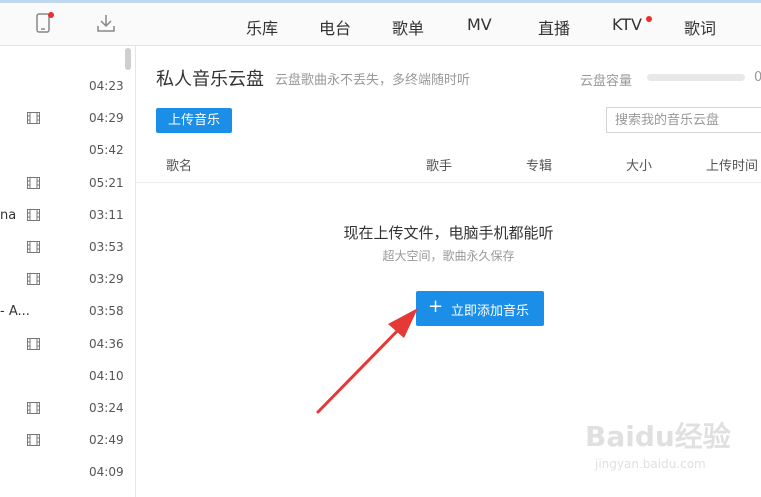  I want to click on list-item: 04:10, so click(62, 377).